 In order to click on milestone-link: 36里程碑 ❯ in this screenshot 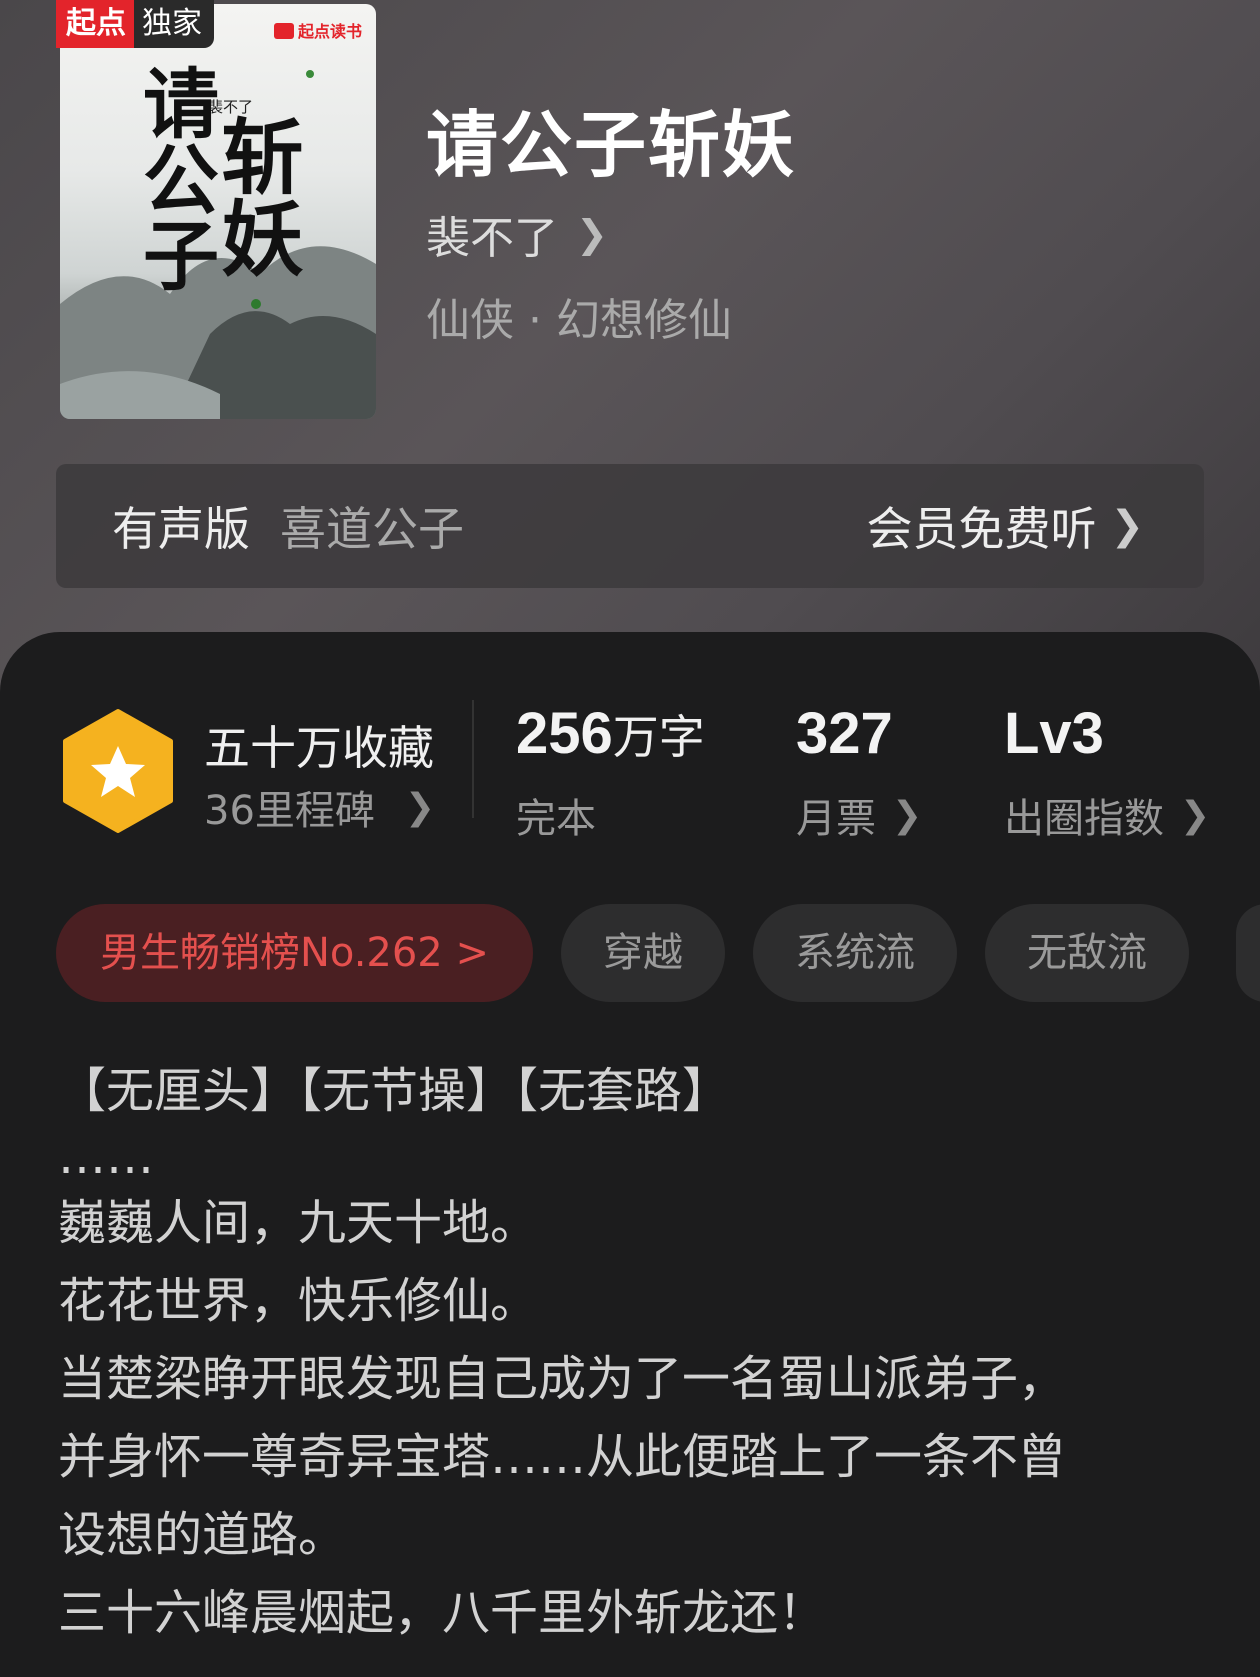, I will do `click(319, 807)`.